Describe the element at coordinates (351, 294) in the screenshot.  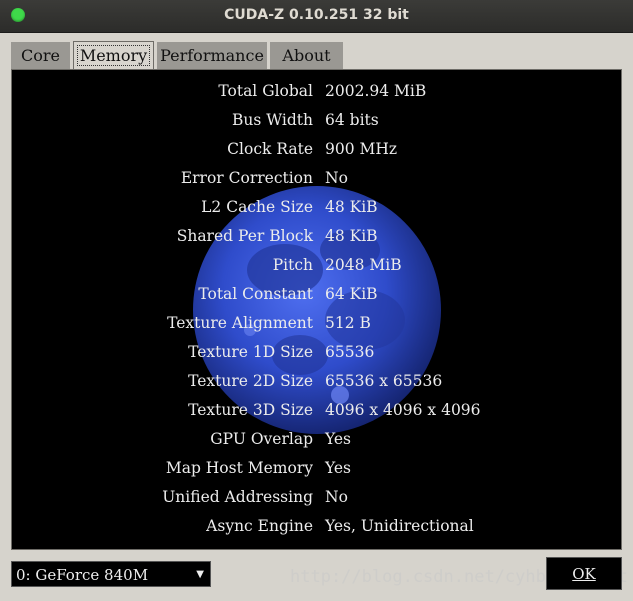
I see `total-constant-value: 64 KiB` at that location.